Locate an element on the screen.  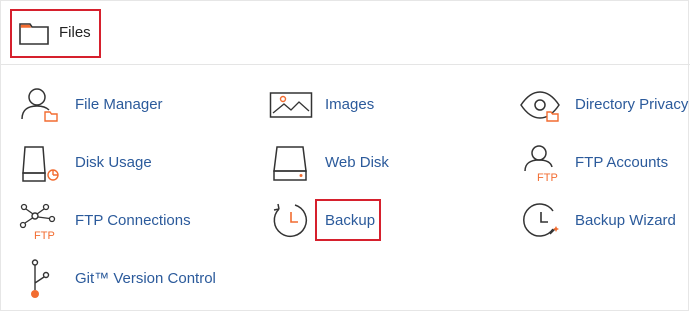
directory-privacy-label: Directory Privacy is located at coordinates (632, 104).